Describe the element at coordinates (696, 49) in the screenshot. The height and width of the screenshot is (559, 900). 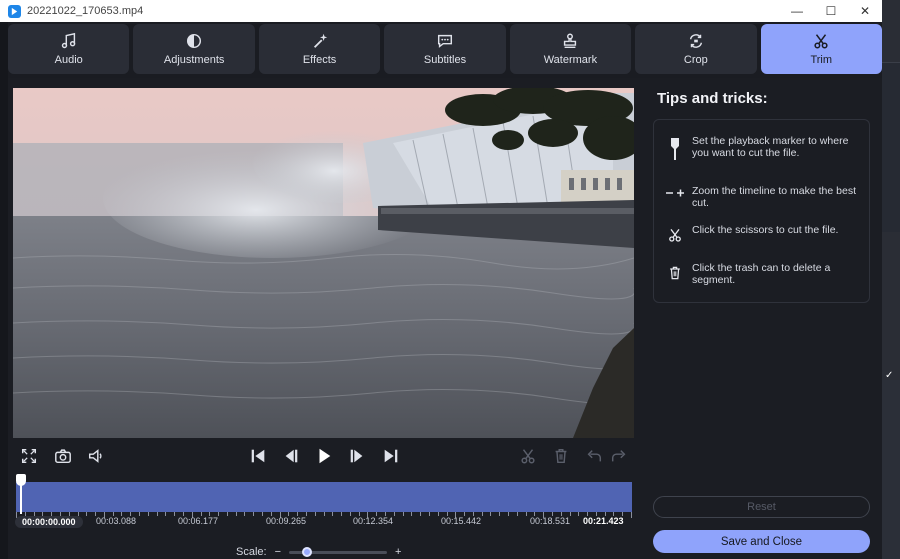
I see `tab-crop: Crop` at that location.